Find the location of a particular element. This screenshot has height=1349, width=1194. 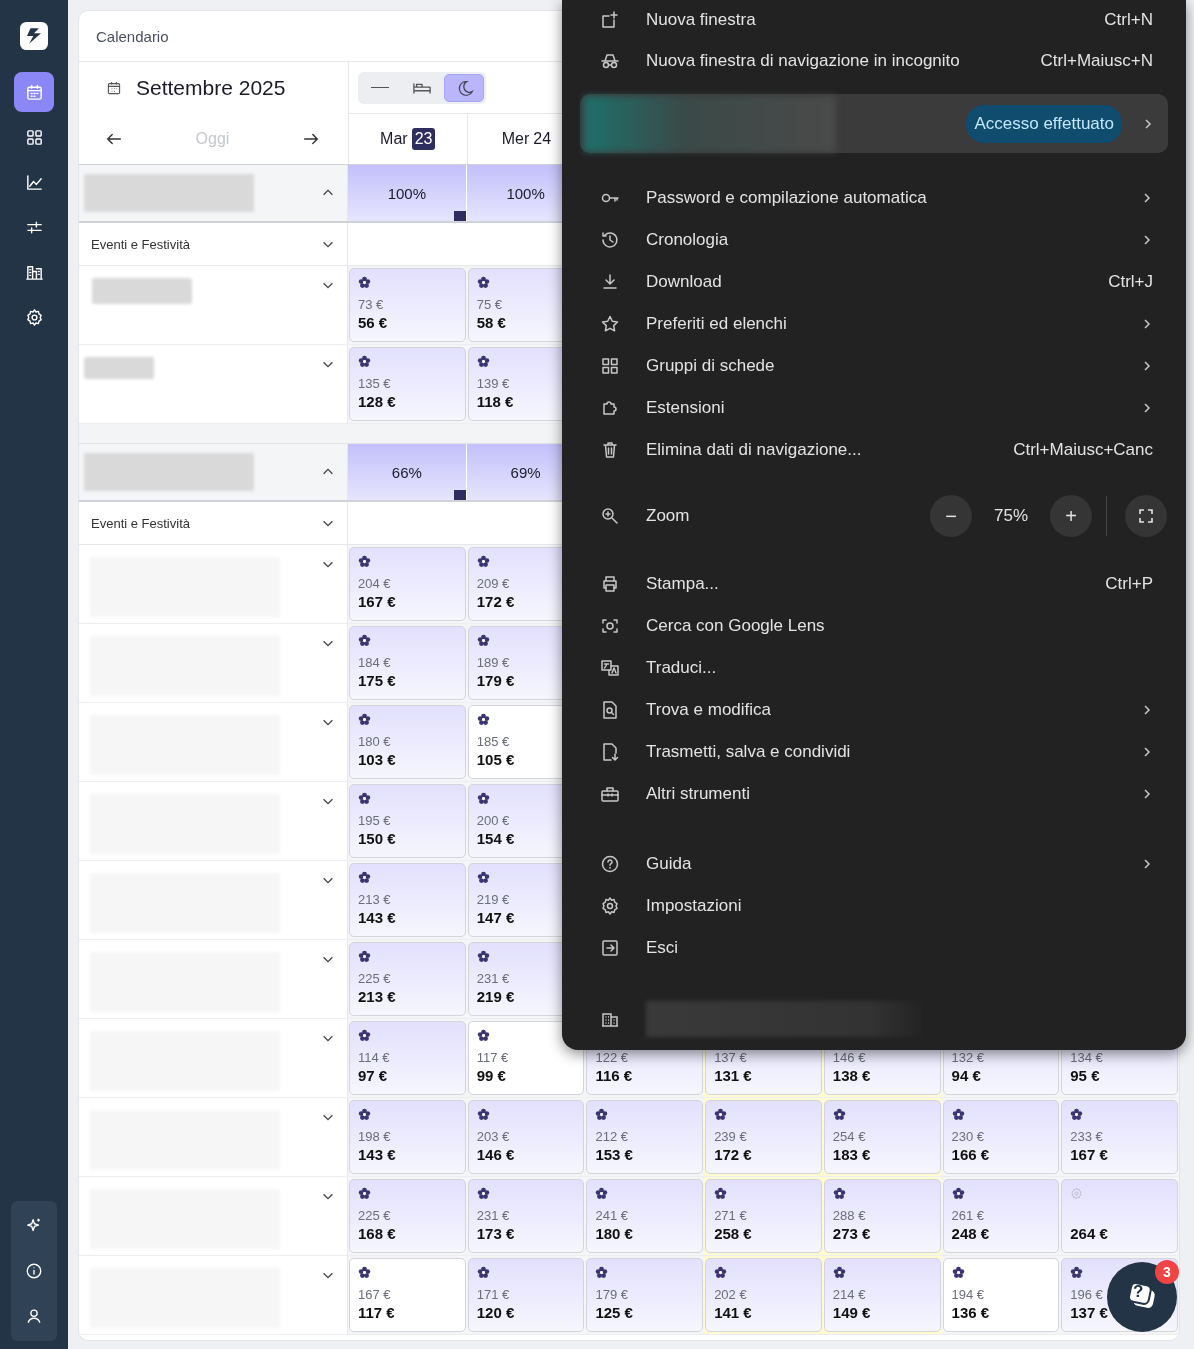

rate-cell: 117 € 99 € is located at coordinates (526, 1058).